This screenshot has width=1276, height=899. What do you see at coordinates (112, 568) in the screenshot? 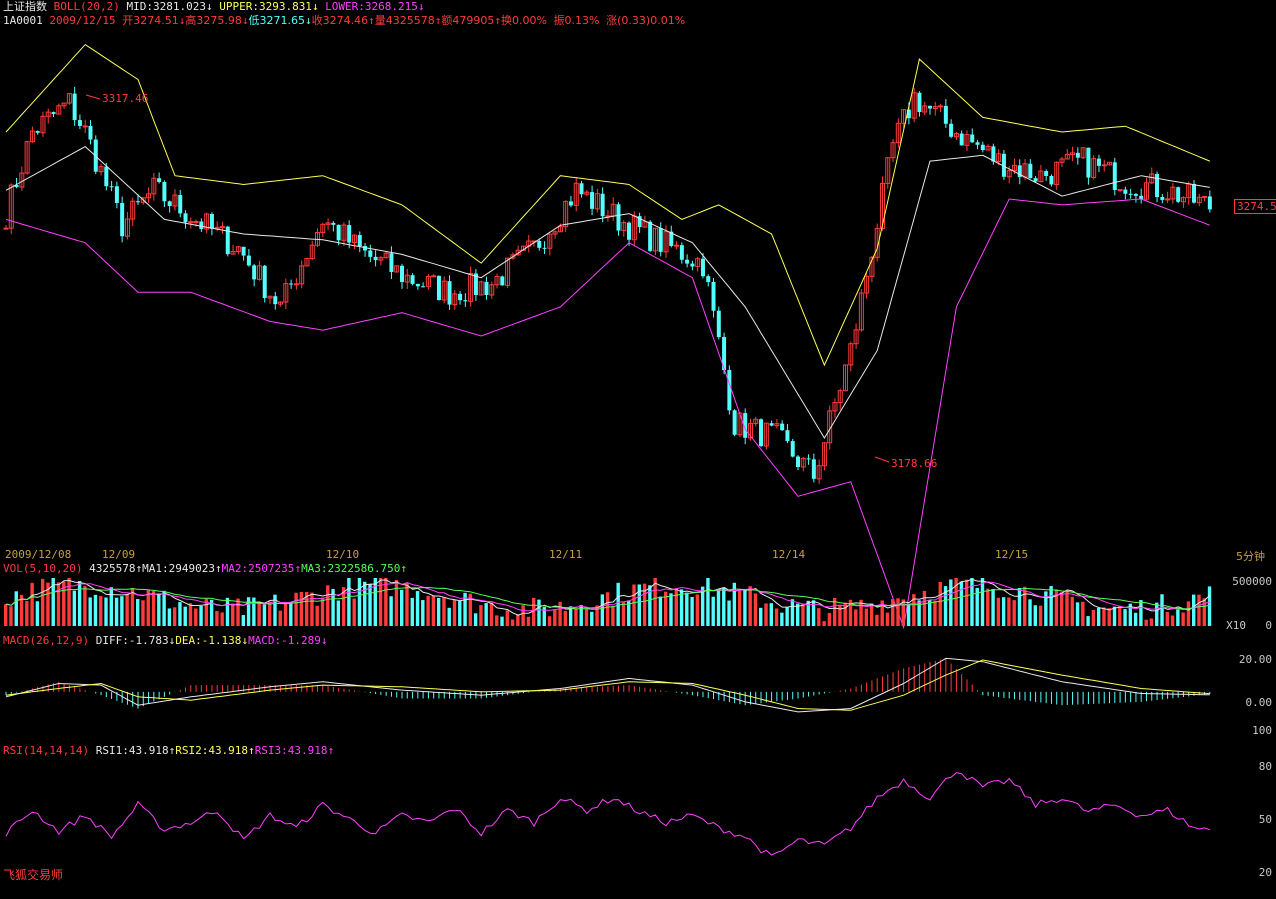
I see `volume-value: 4325578` at bounding box center [112, 568].